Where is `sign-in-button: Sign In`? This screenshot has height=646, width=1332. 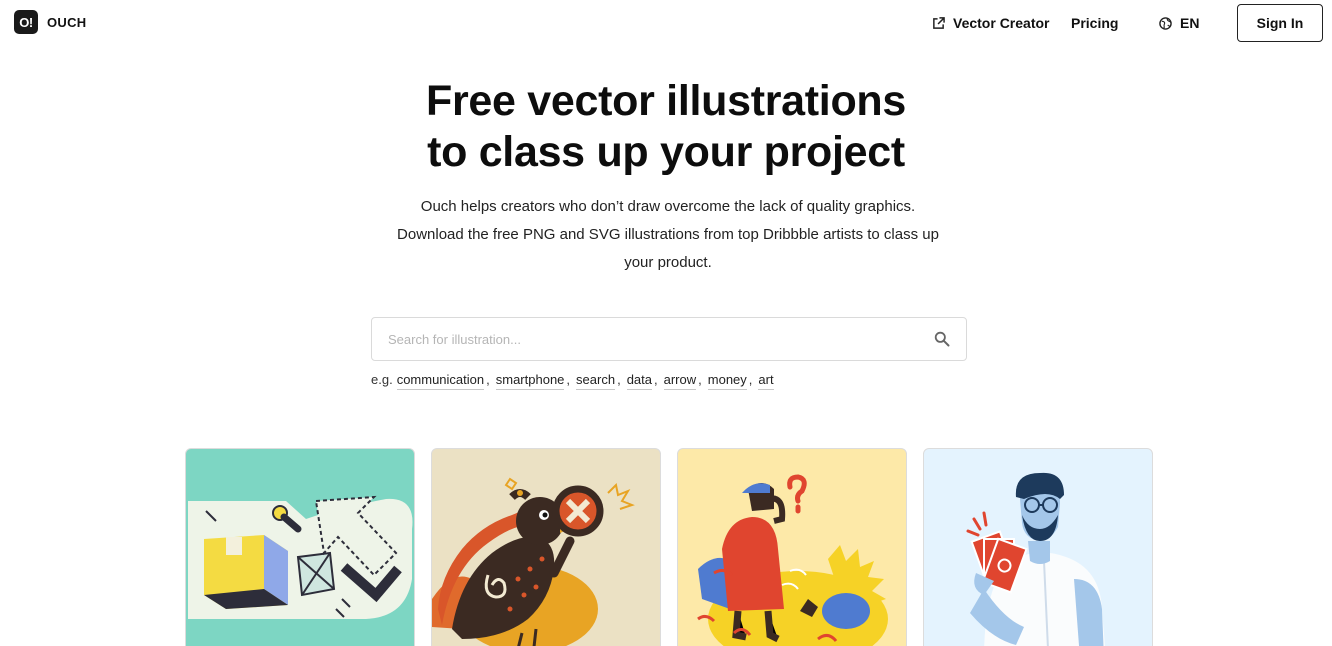
sign-in-button: Sign In is located at coordinates (1280, 23).